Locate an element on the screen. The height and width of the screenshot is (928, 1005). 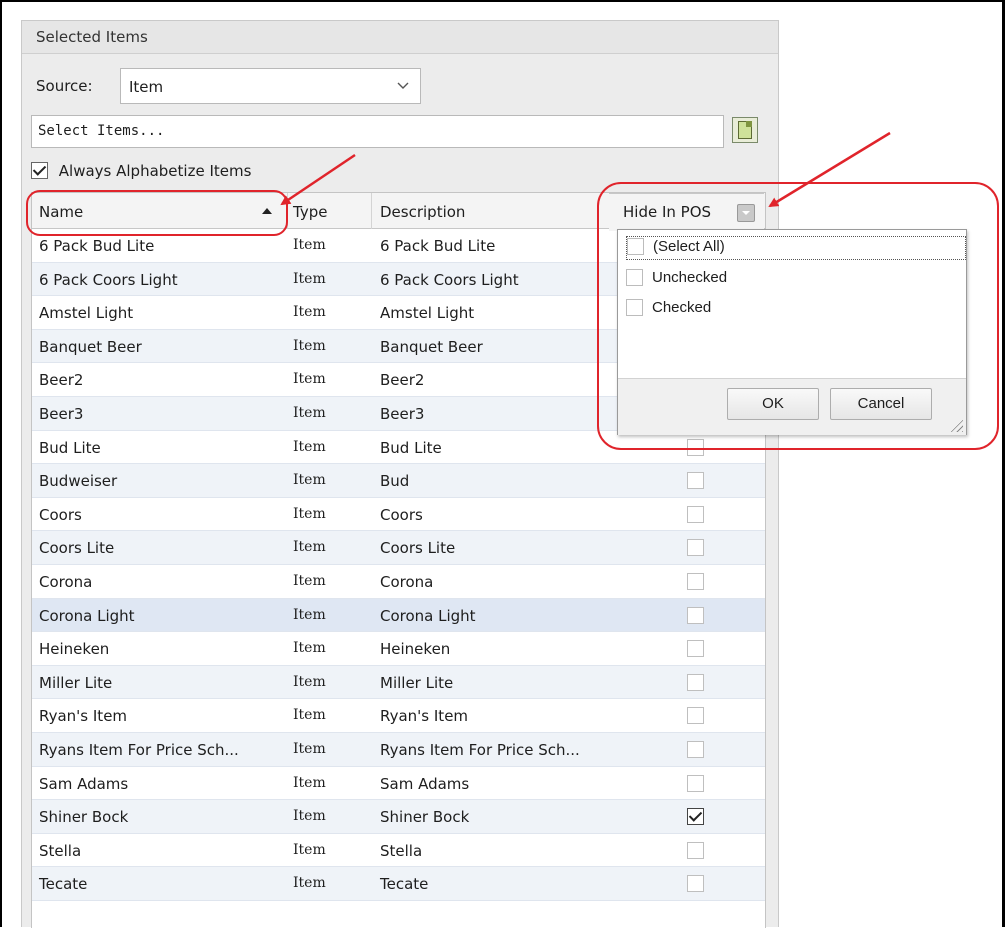
annotation-arrow-filter is located at coordinates (829, 169).